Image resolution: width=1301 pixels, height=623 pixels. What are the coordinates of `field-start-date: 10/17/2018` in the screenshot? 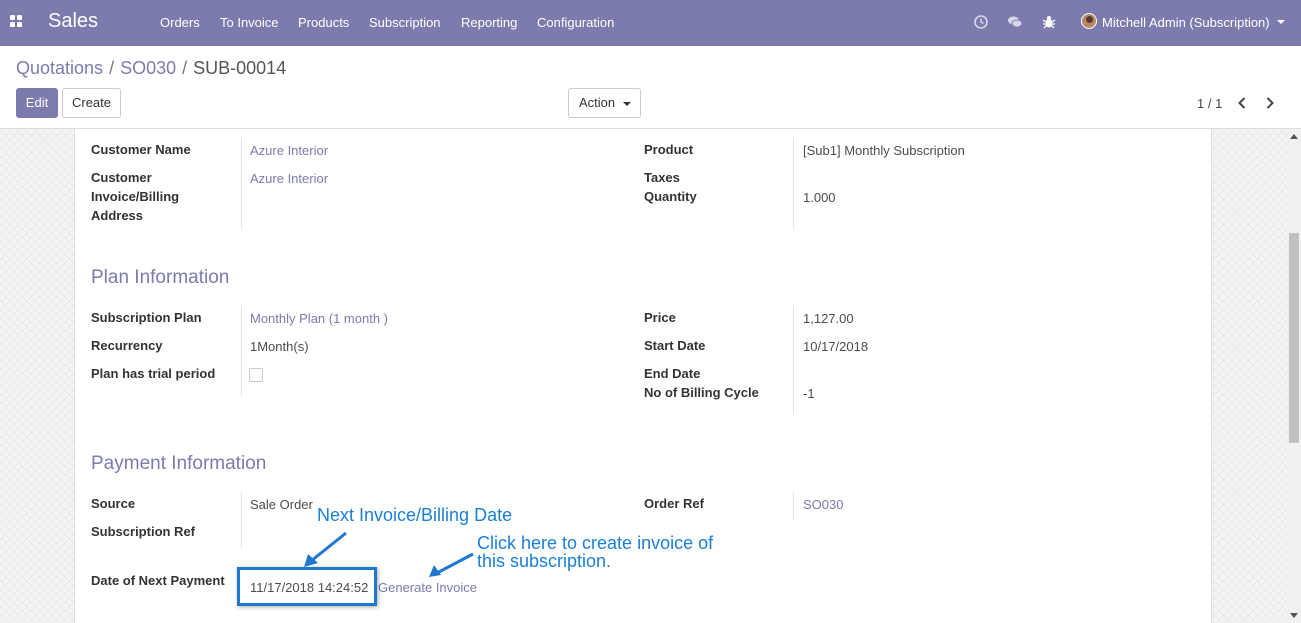 It's located at (835, 346).